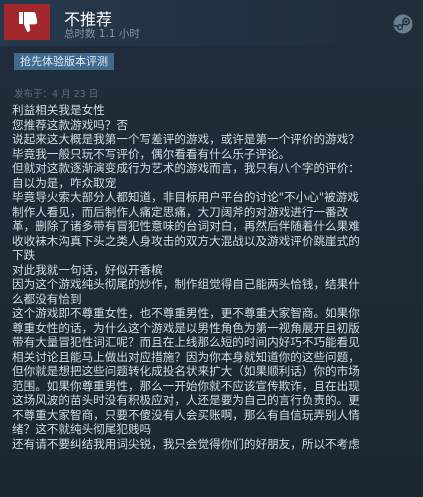  What do you see at coordinates (186, 385) in the screenshot?
I see `review-line: 范围。如果你尊重男性，那么一开始你就不应该宣传欺诈，且在出现` at bounding box center [186, 385].